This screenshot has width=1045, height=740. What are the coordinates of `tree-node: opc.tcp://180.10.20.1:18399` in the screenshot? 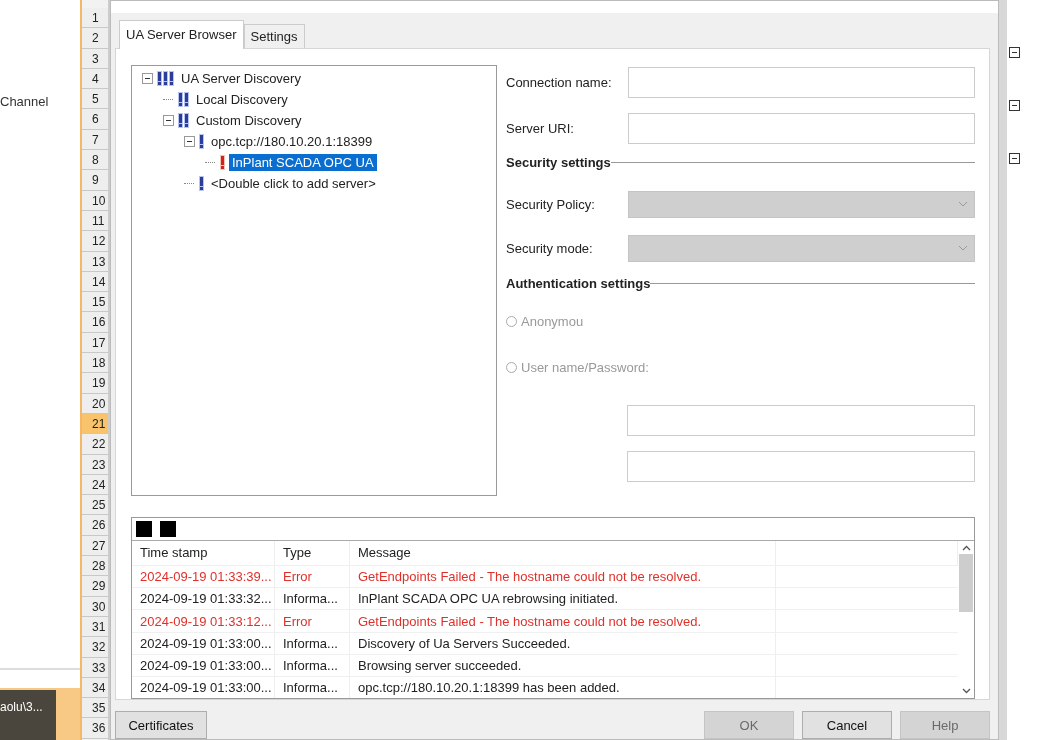 It's located at (292, 141).